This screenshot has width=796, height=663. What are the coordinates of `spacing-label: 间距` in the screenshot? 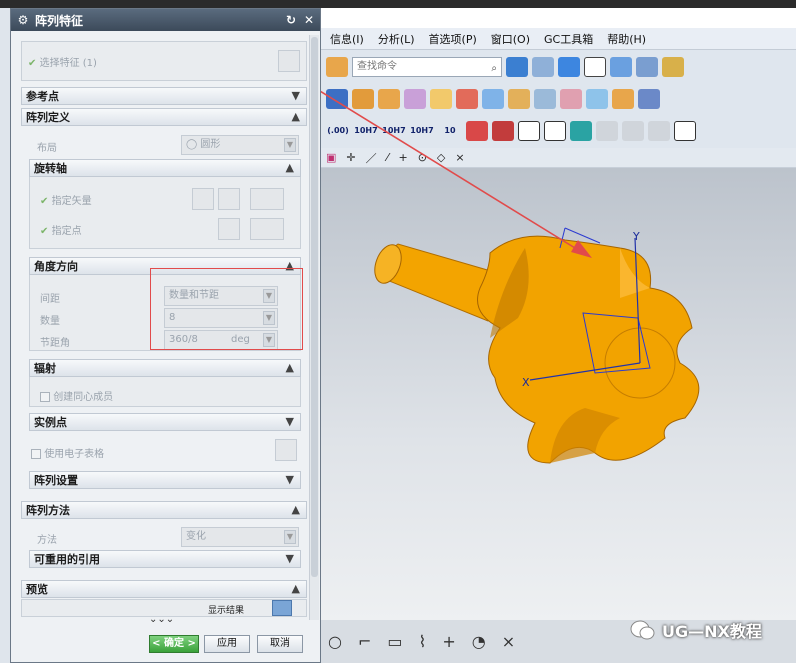 It's located at (50, 299).